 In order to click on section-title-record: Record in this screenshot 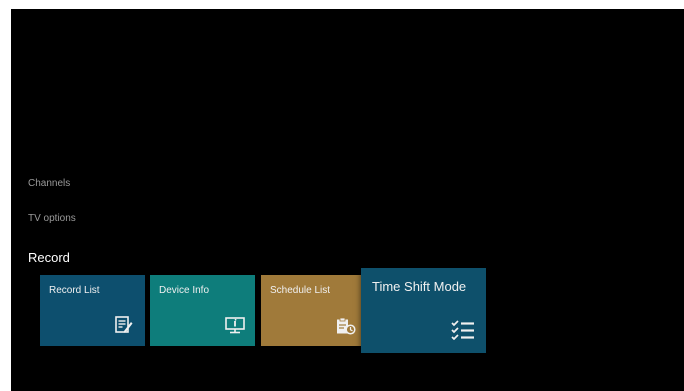, I will do `click(49, 257)`.